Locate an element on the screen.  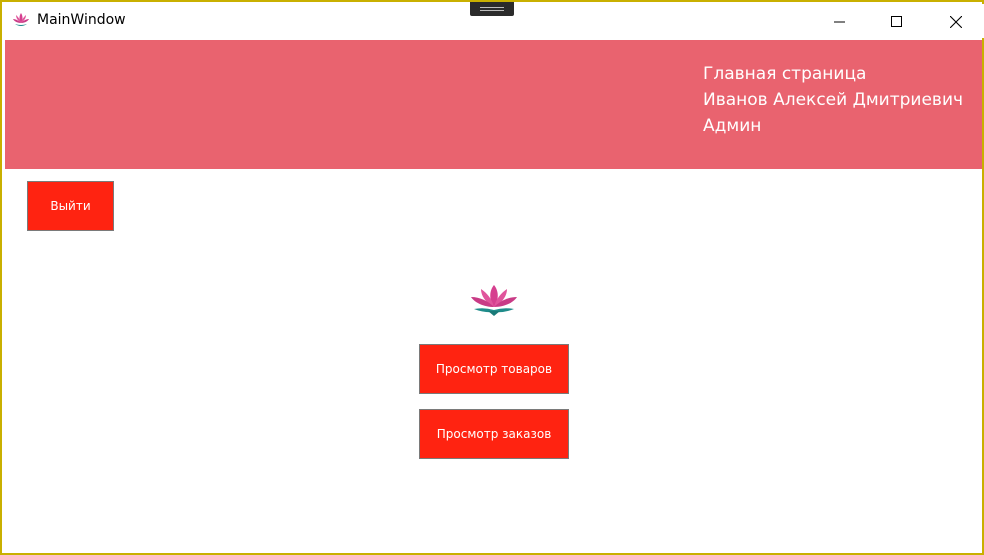
user-role: Админ is located at coordinates (732, 126).